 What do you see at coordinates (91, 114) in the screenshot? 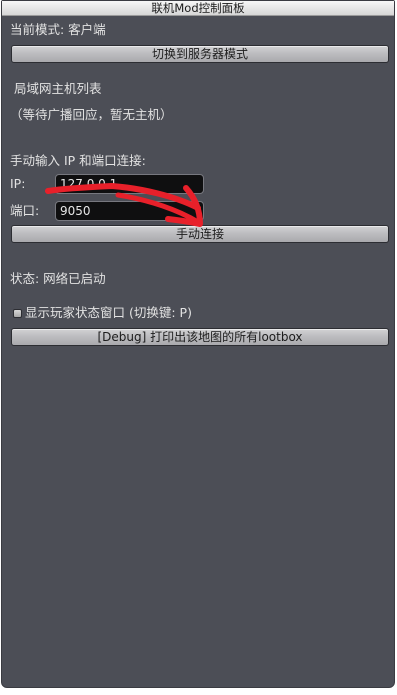
I see `lan-host-list-empty-message: （等待广播回应，暂无主机）` at bounding box center [91, 114].